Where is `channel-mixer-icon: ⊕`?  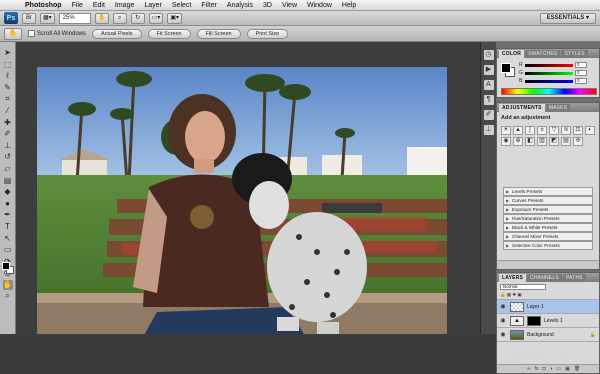
channel-mixer-icon: ⊕ is located at coordinates (518, 141).